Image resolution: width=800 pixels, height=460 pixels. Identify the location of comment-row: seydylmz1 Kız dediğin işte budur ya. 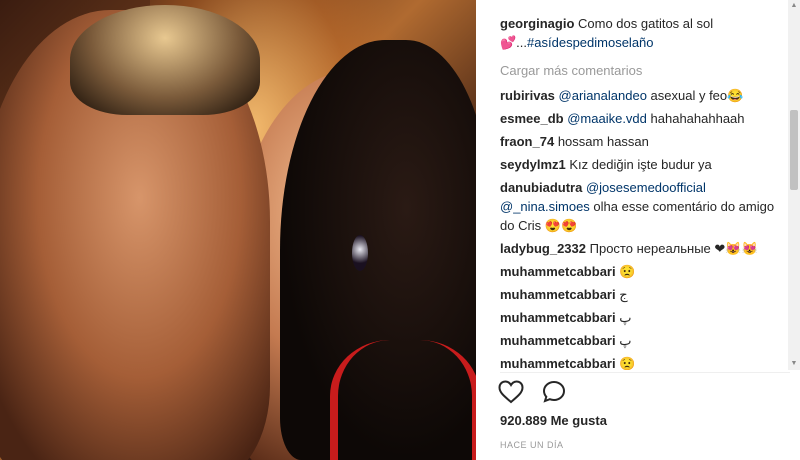
(638, 164).